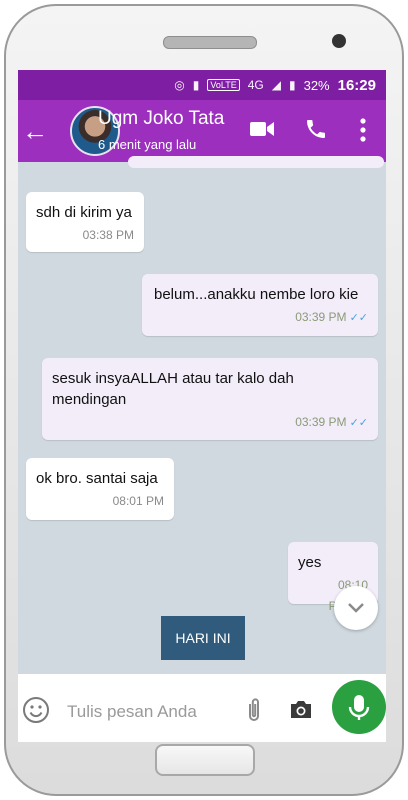  What do you see at coordinates (108, 235) in the screenshot?
I see `message-time: 03:38 PM` at bounding box center [108, 235].